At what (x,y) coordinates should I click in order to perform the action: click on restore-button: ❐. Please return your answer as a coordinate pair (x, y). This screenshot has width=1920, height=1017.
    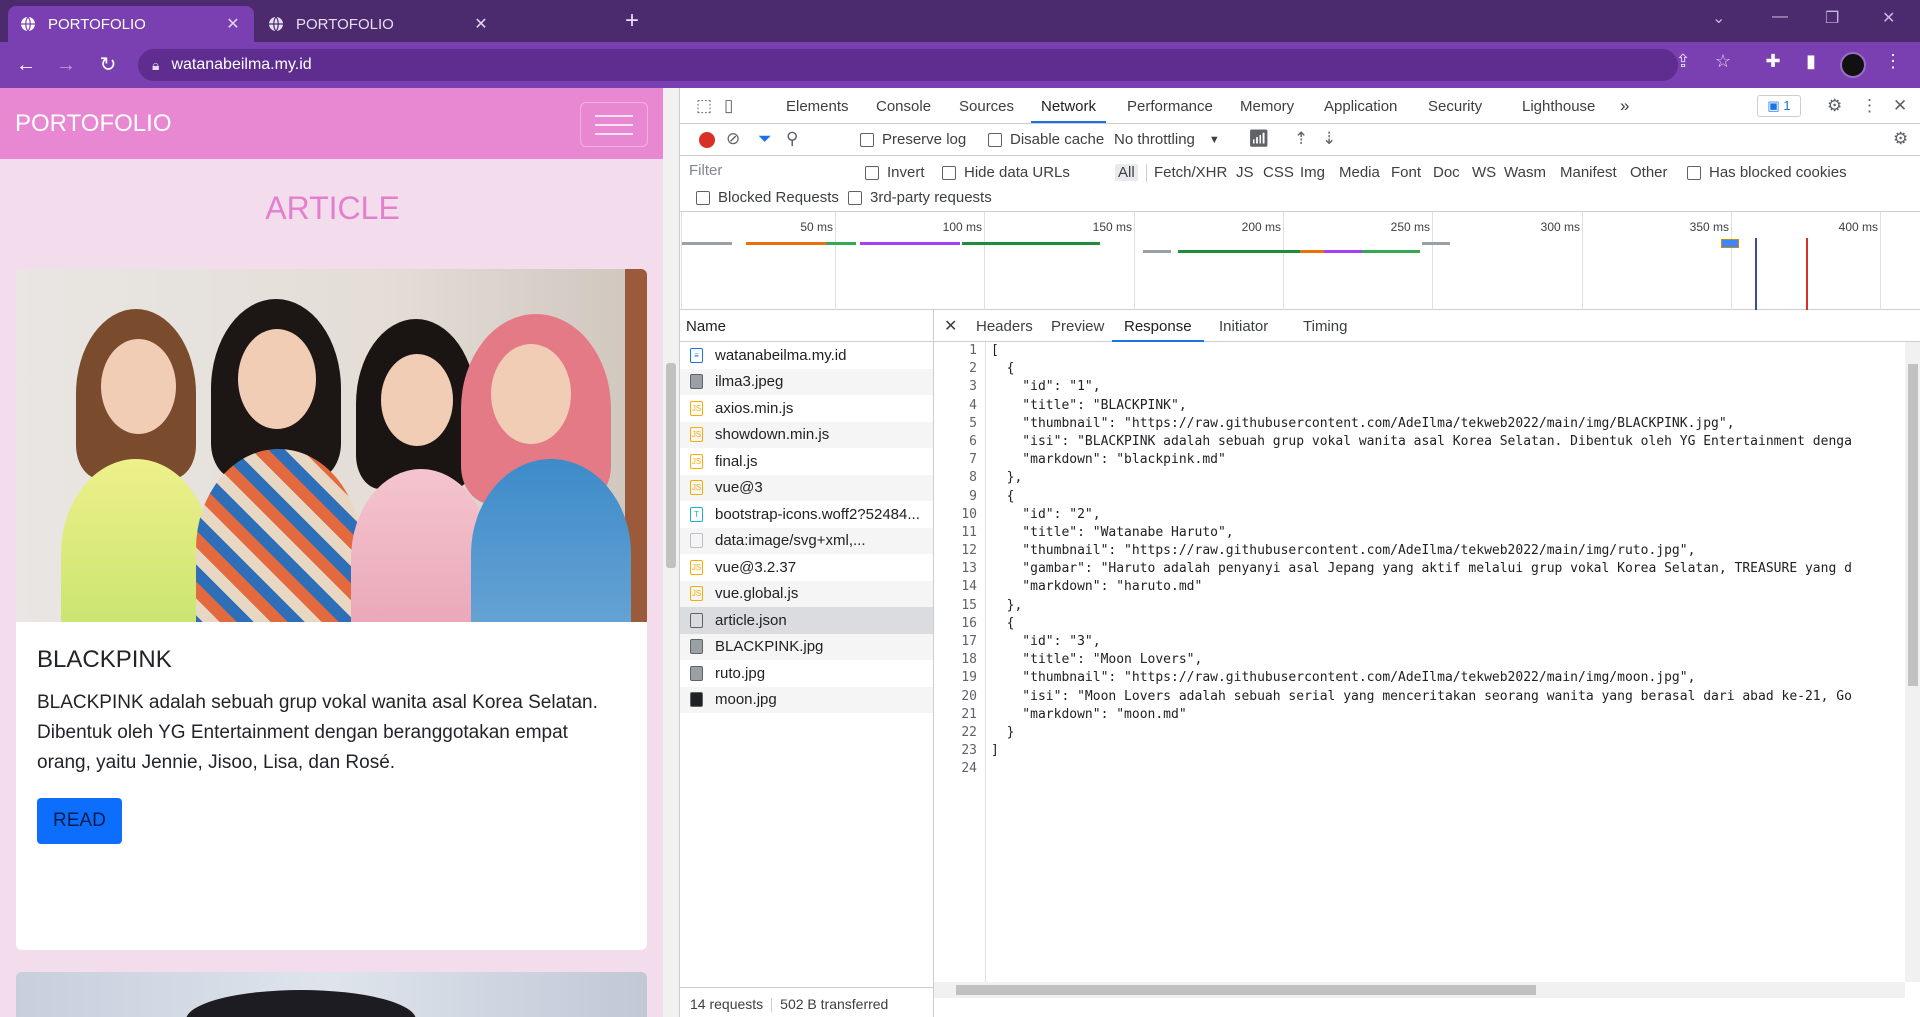
    Looking at the image, I should click on (1832, 18).